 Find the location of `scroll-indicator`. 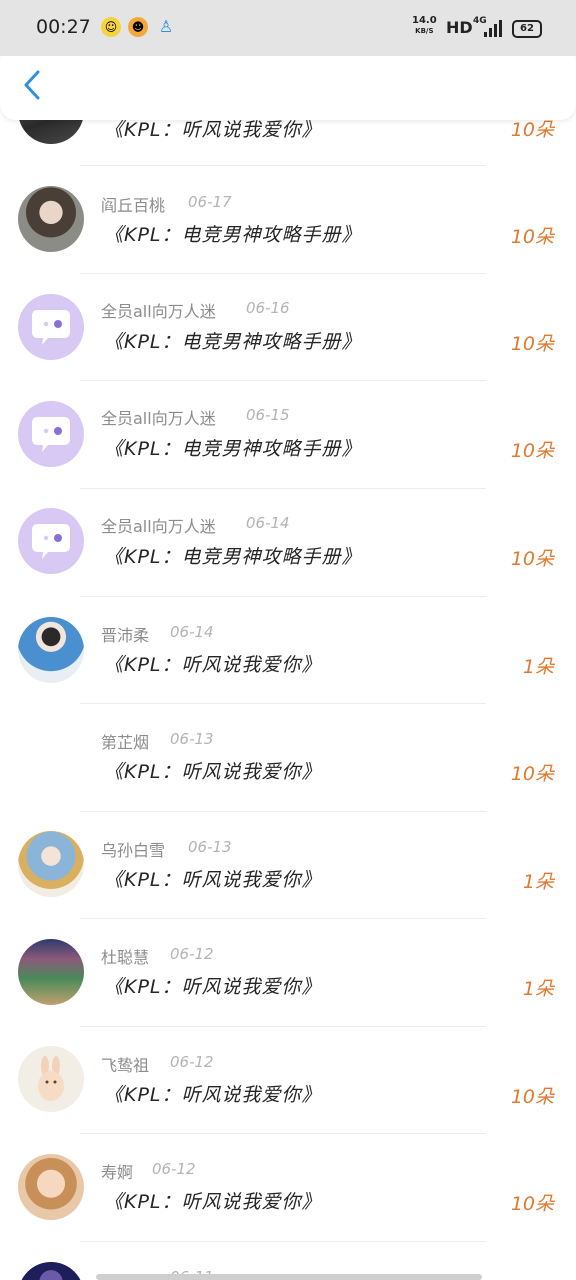

scroll-indicator is located at coordinates (289, 1277).